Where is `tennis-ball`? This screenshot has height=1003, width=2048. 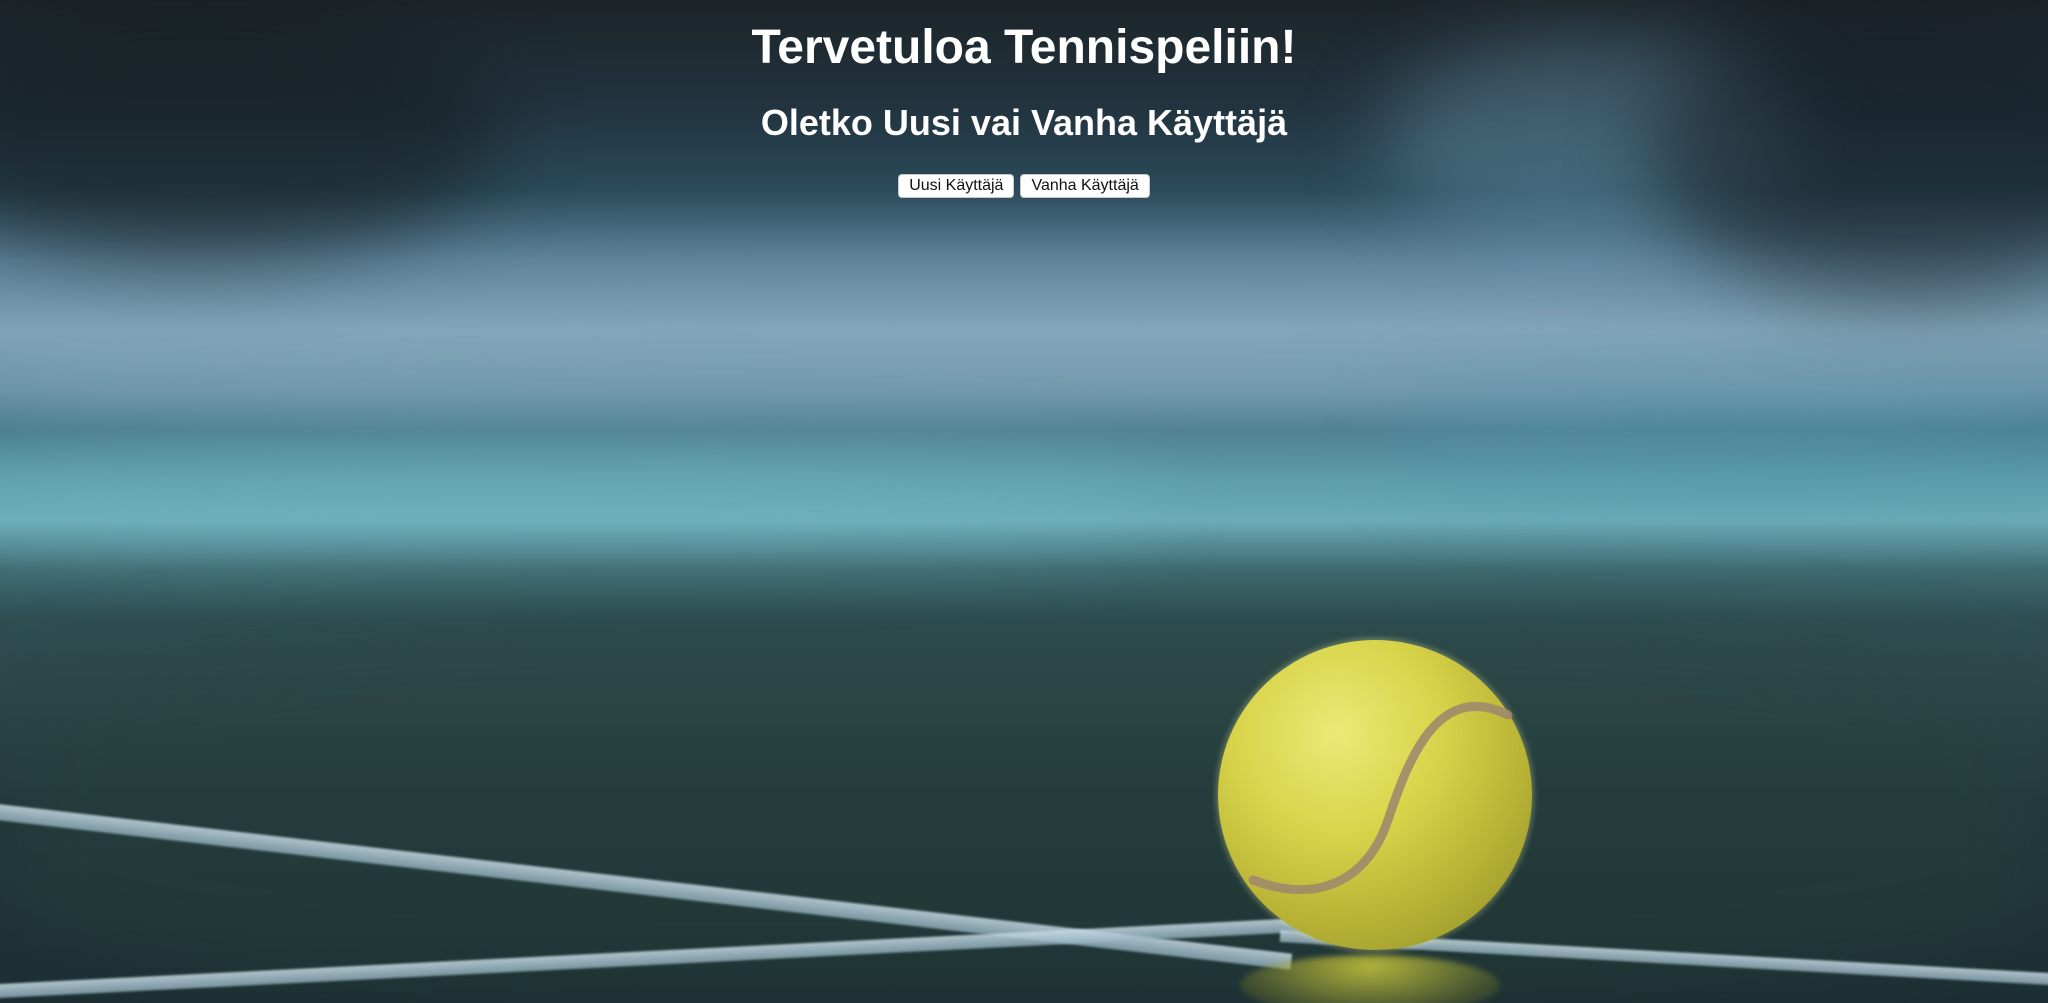
tennis-ball is located at coordinates (1375, 795).